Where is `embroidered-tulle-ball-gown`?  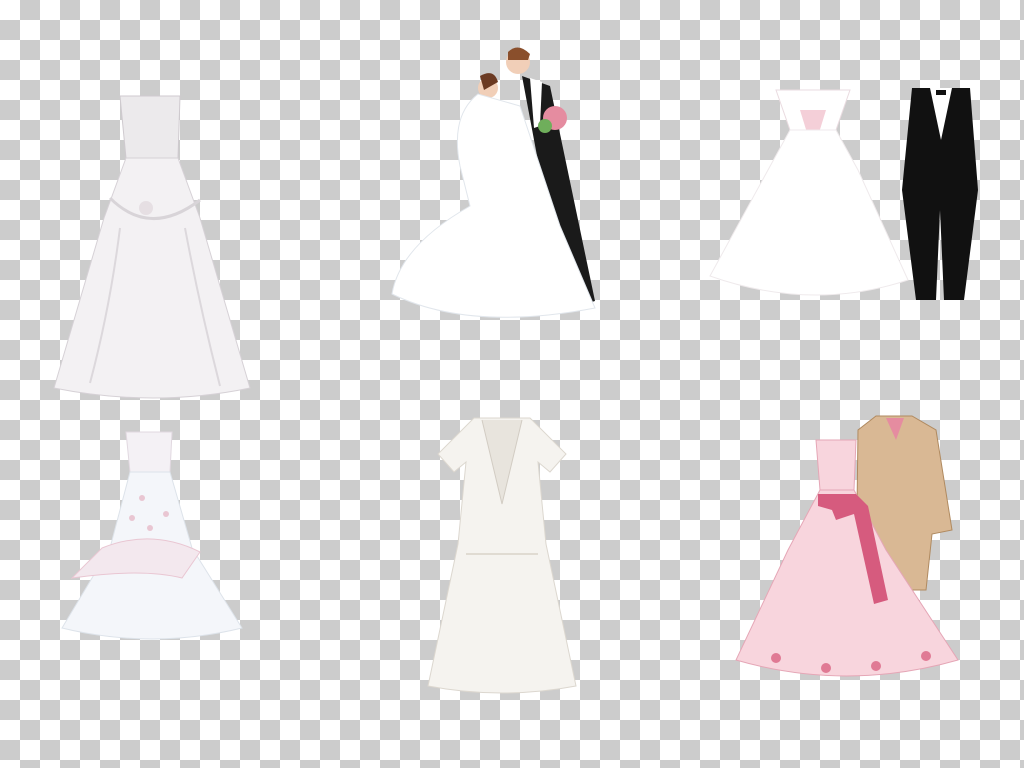
embroidered-tulle-ball-gown is located at coordinates (152, 537).